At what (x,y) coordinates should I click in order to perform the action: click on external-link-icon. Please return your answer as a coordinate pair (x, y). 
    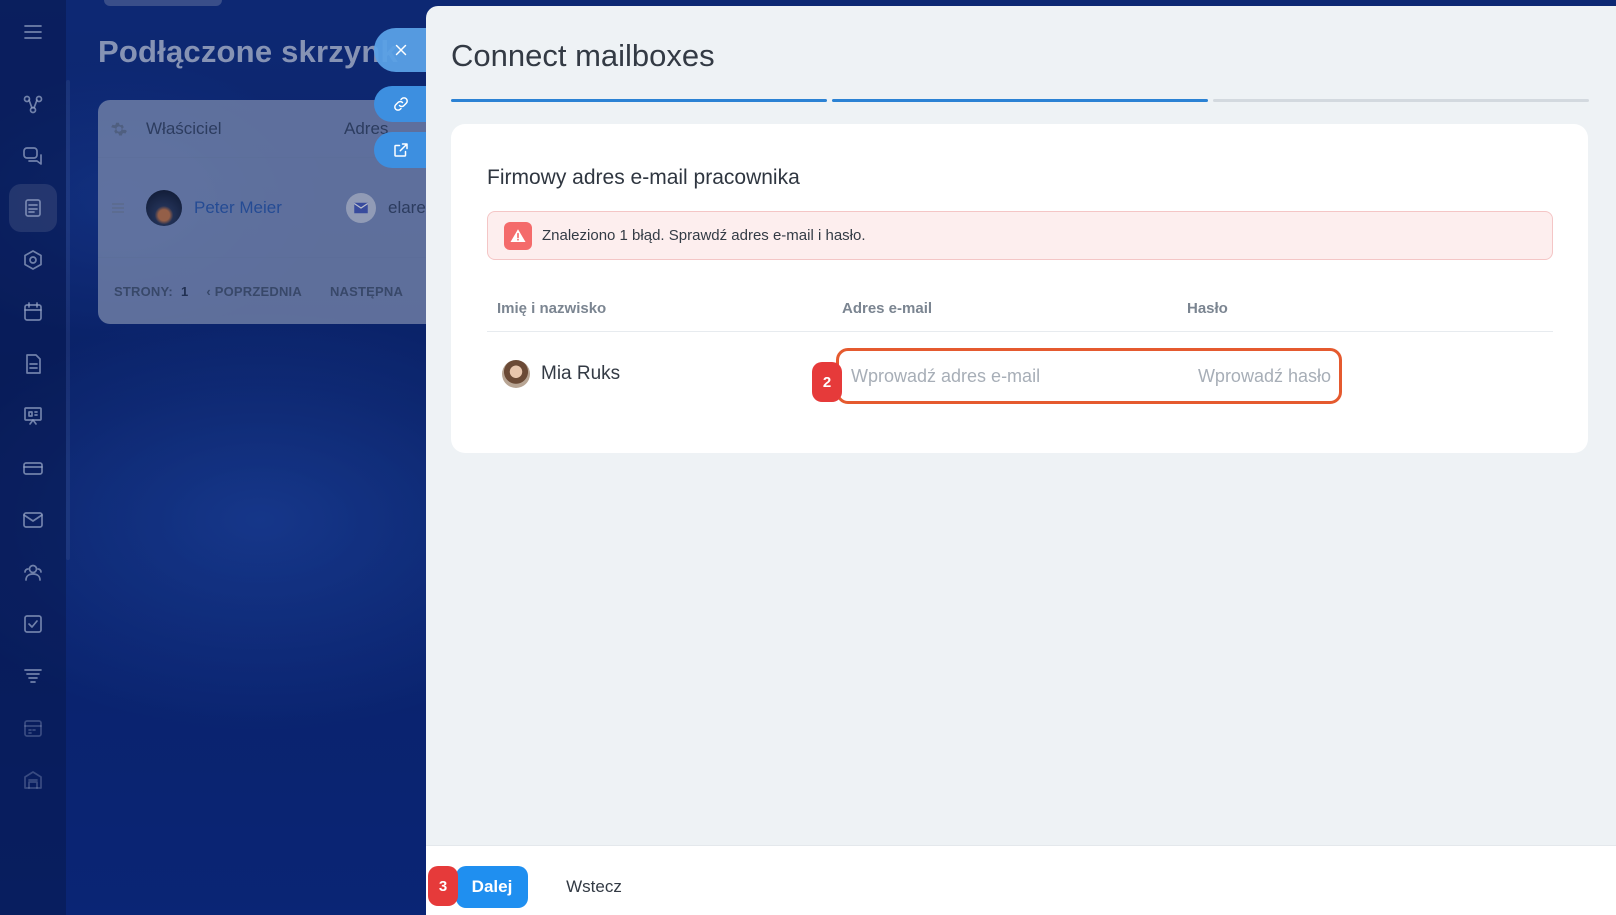
    Looking at the image, I should click on (401, 150).